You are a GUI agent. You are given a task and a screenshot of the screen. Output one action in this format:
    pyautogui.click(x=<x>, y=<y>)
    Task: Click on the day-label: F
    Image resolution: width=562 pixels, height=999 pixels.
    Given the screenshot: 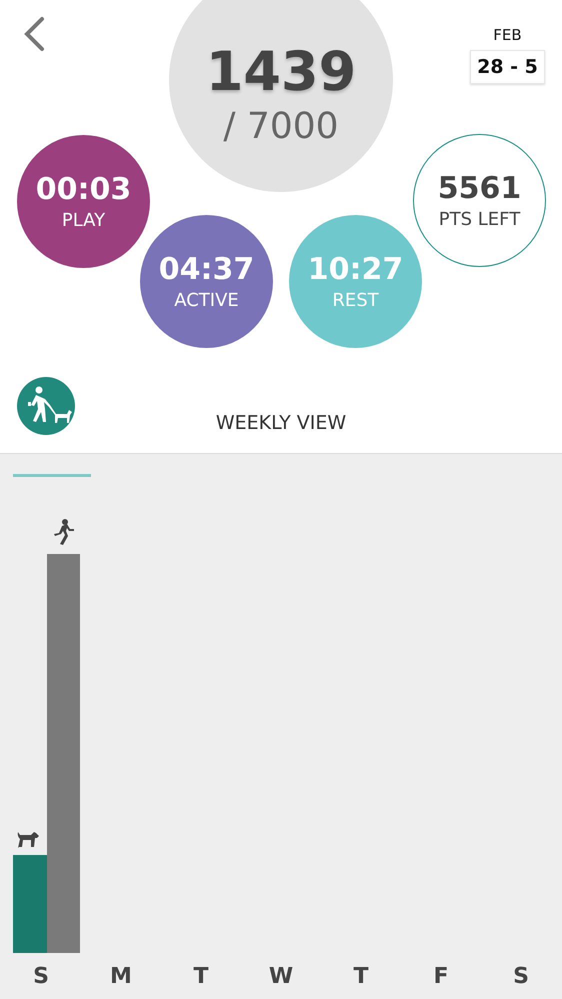 What is the action you would take?
    pyautogui.click(x=441, y=976)
    